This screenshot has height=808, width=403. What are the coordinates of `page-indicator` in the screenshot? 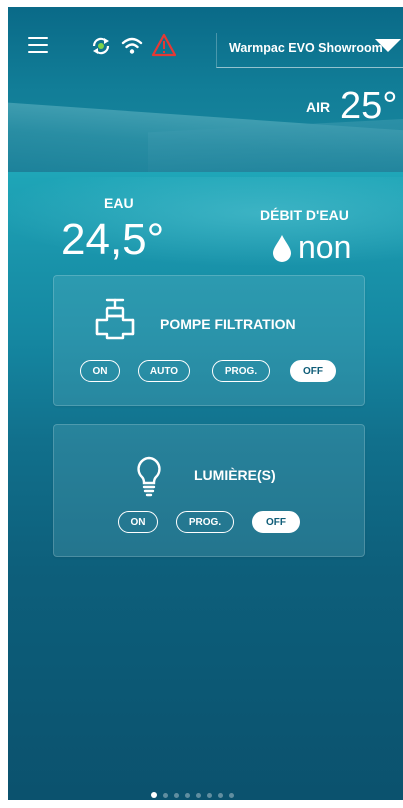 It's located at (192, 795).